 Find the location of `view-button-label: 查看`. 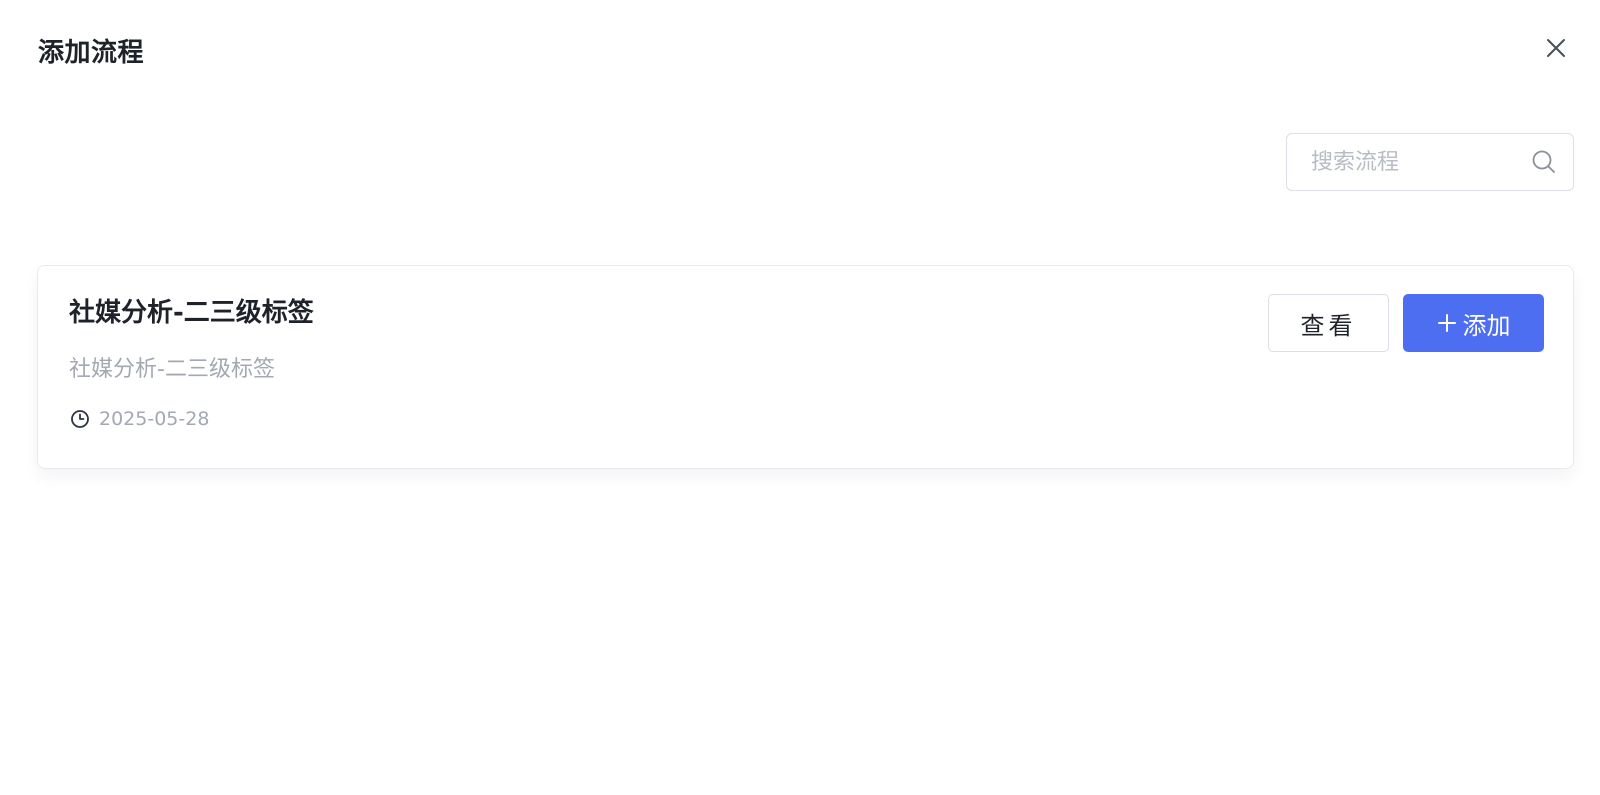

view-button-label: 查看 is located at coordinates (1328, 325).